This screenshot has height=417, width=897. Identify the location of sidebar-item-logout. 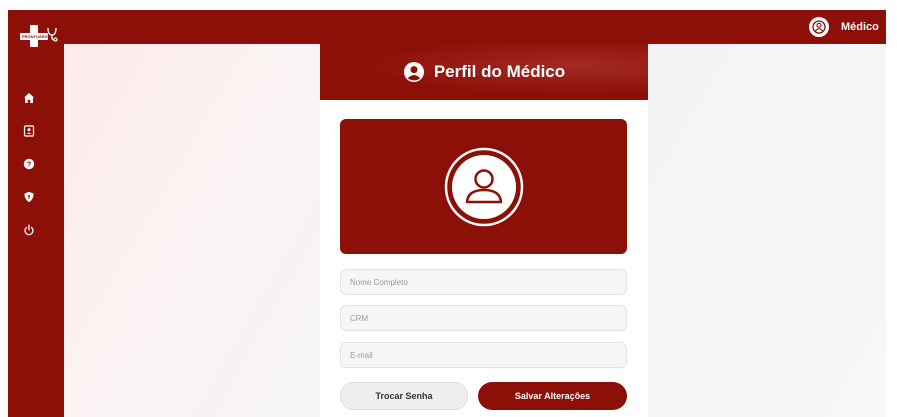
(29, 230).